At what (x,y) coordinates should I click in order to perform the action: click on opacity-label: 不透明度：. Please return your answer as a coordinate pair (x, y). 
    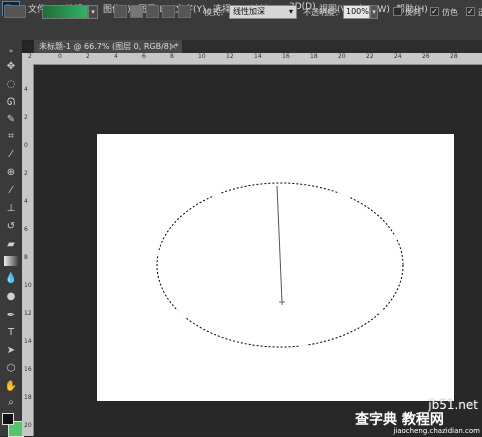
    Looking at the image, I should click on (323, 12).